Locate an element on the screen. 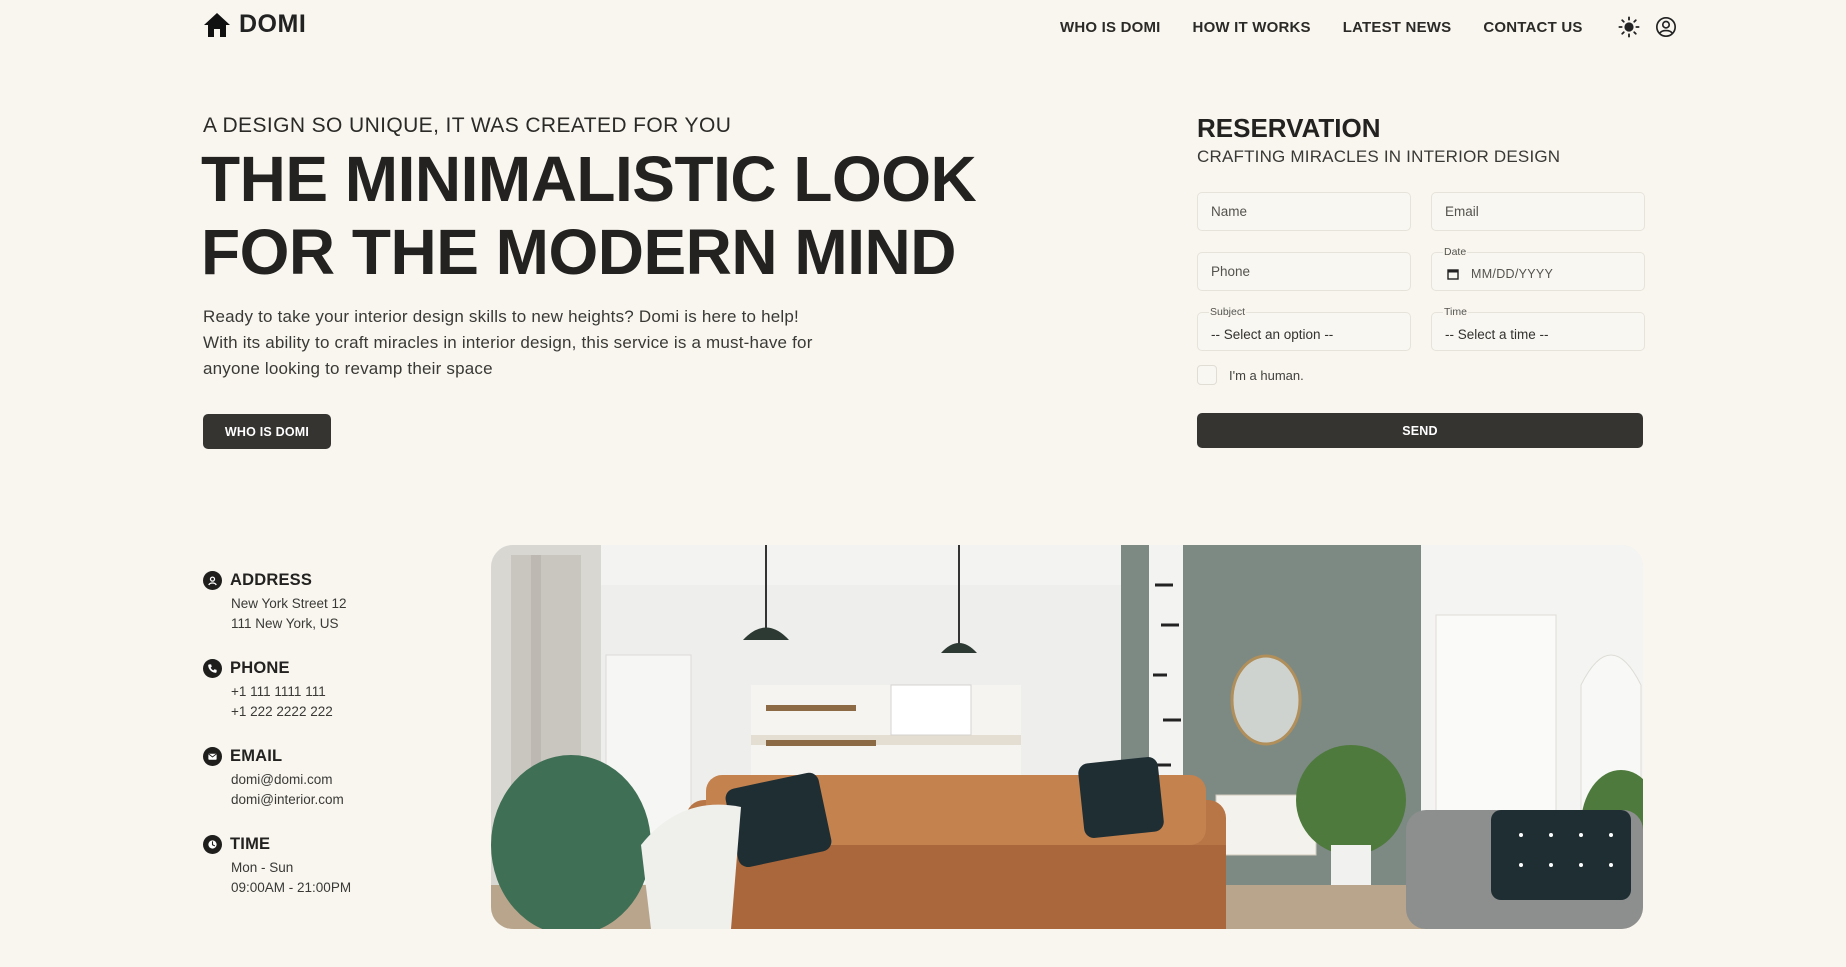  reservation-subtitle: CRAFTING MIRACLES IN INTERIOR DESIGN is located at coordinates (1379, 156).